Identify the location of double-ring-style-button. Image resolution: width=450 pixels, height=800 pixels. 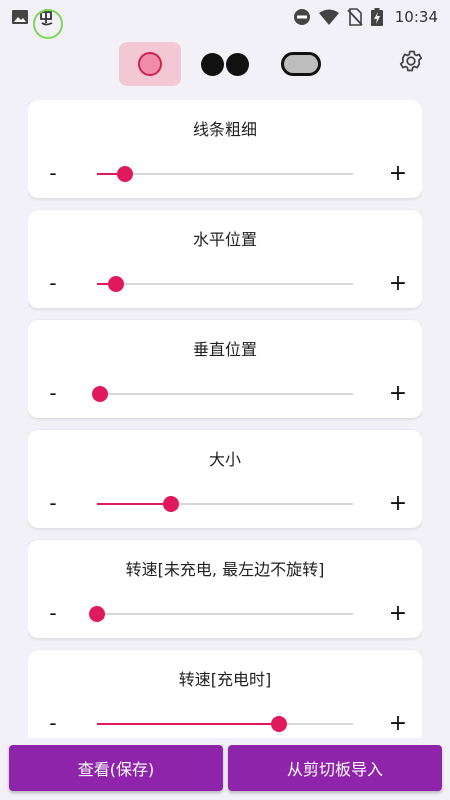
(225, 64).